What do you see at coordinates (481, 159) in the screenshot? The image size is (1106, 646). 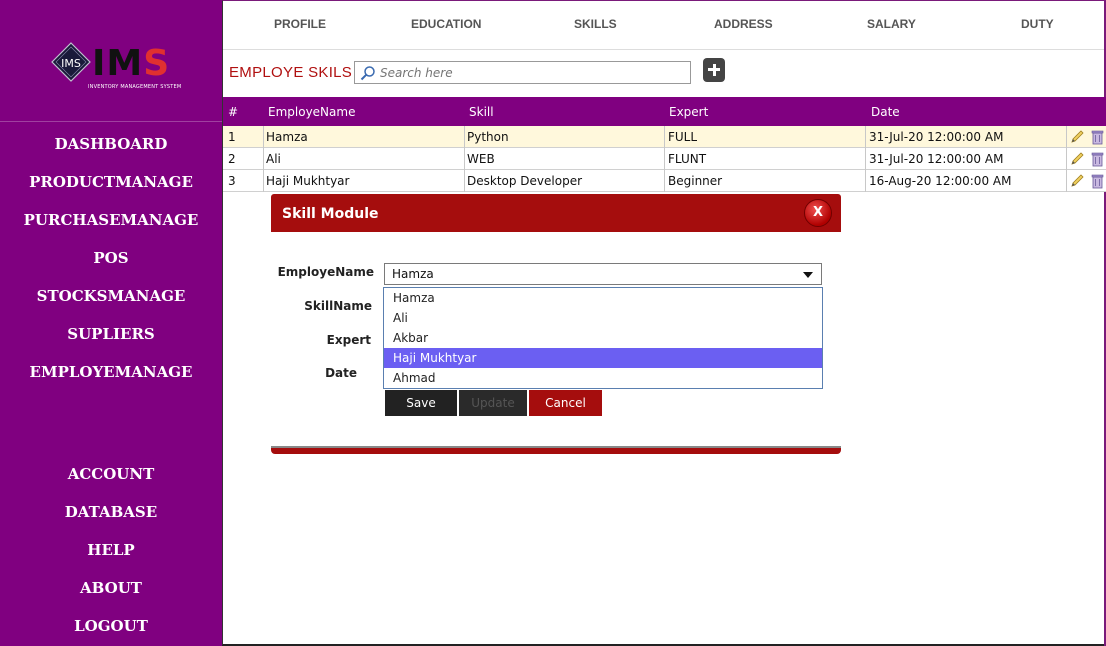 I see `cell-skill: WEB` at bounding box center [481, 159].